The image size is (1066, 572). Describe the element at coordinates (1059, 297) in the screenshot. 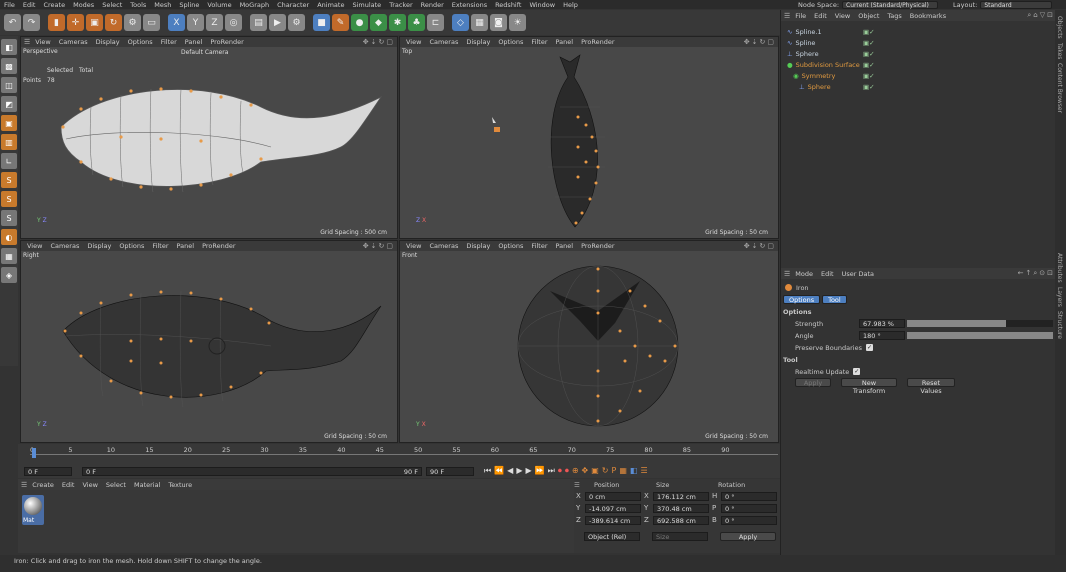

I see `tab-layers: Layers` at that location.